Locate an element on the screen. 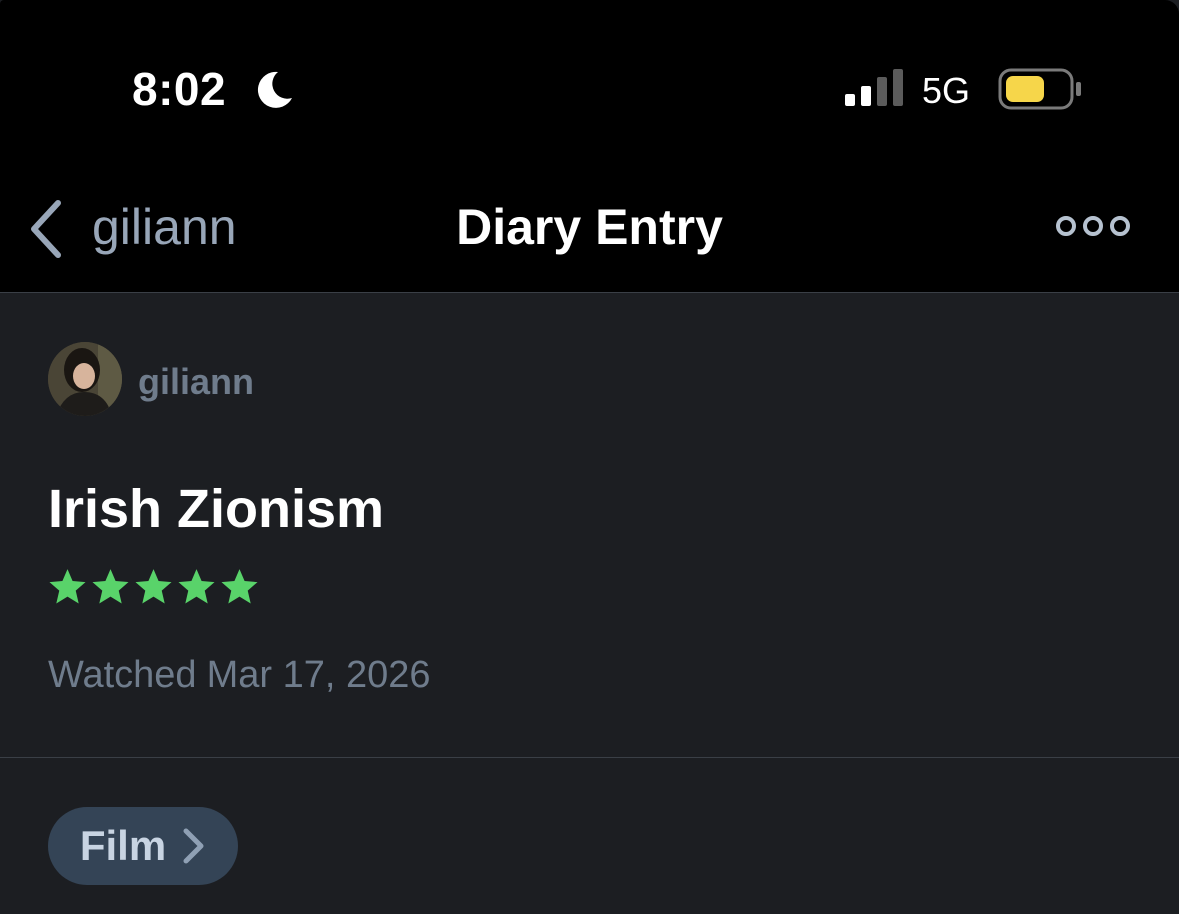 Image resolution: width=1179 pixels, height=914 pixels. star-rating is located at coordinates (153, 587).